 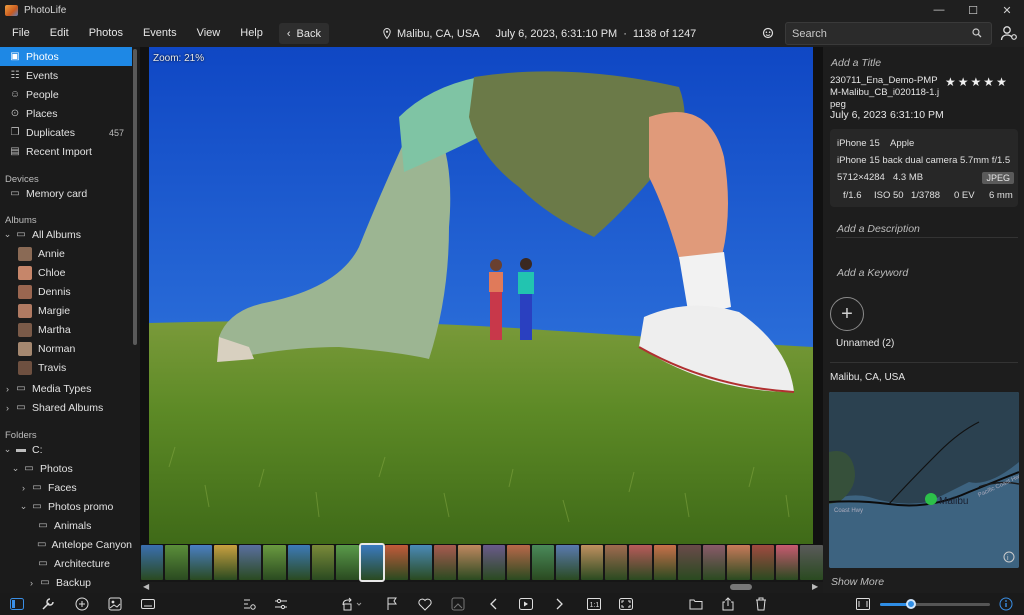 I want to click on folder-item-animals: ▭ Animals, so click(x=66, y=525).